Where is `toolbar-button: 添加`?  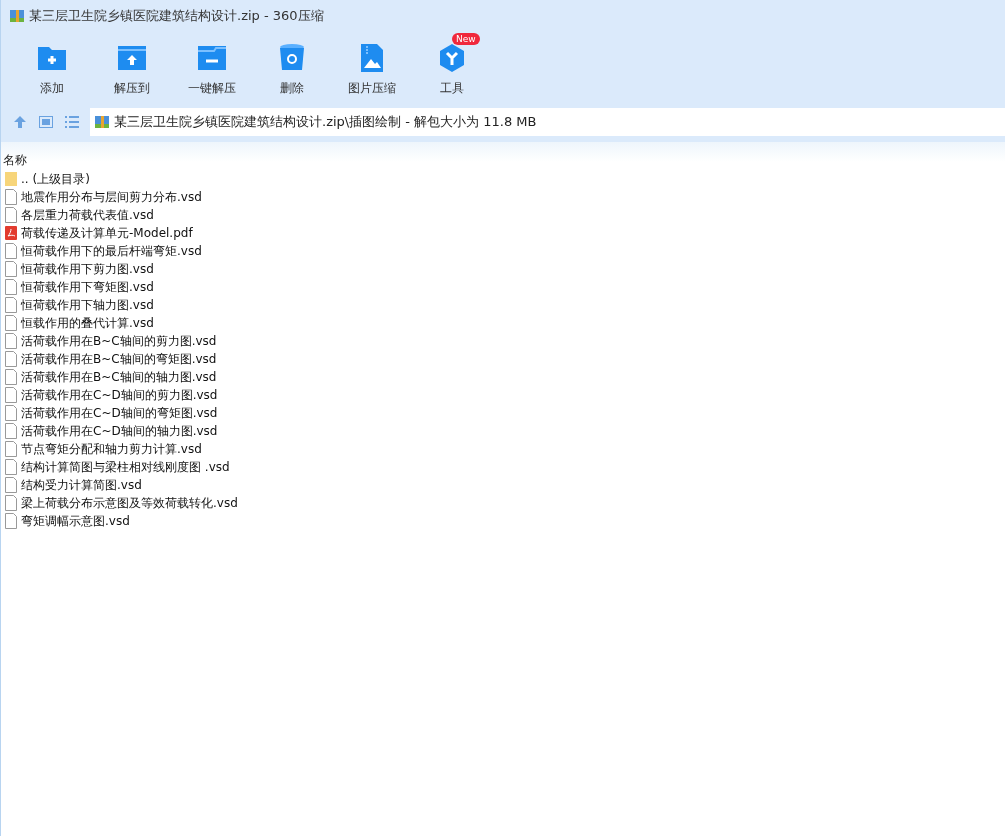 toolbar-button: 添加 is located at coordinates (52, 68).